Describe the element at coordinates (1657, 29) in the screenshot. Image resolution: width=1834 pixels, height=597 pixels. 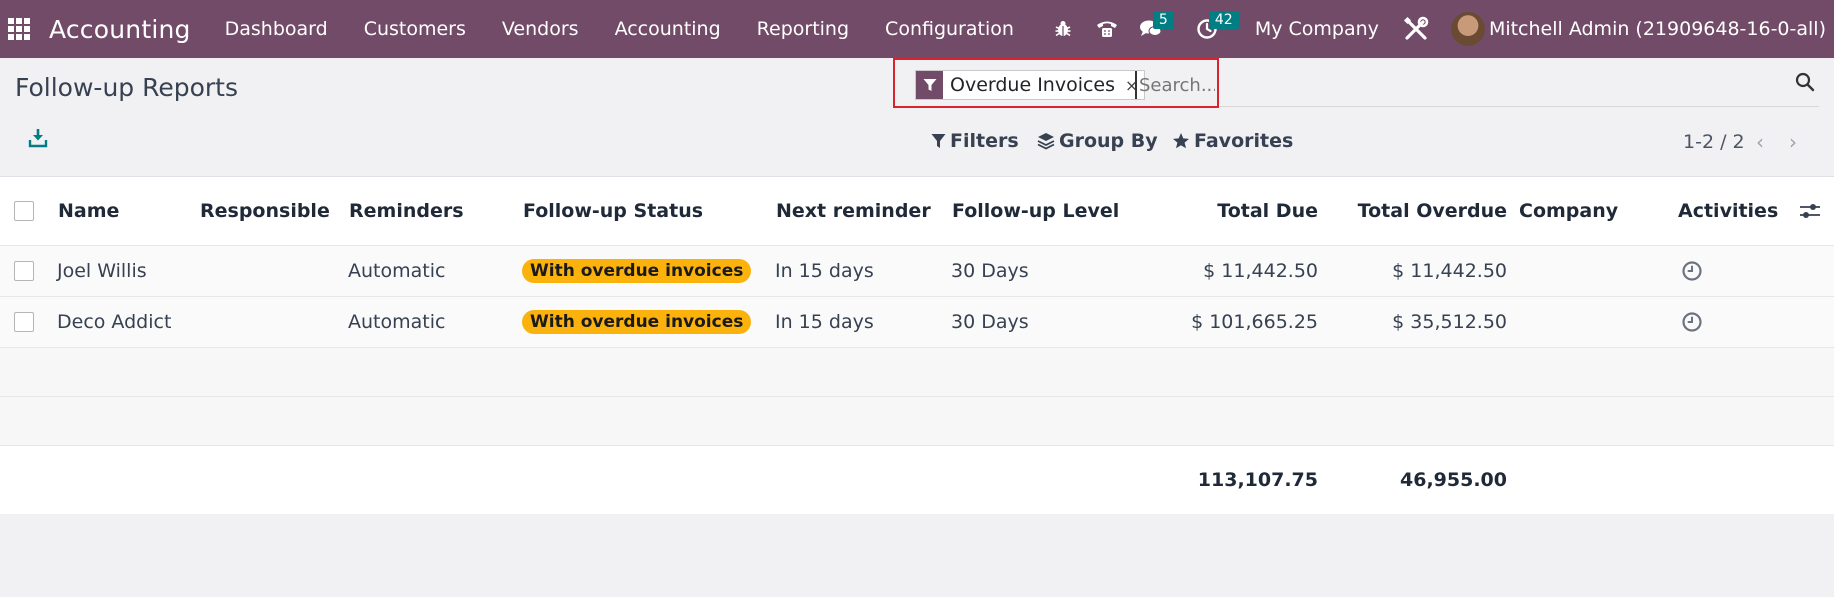
I see `user-menu: Mitchell Admin (21909648-16-0-all)` at that location.